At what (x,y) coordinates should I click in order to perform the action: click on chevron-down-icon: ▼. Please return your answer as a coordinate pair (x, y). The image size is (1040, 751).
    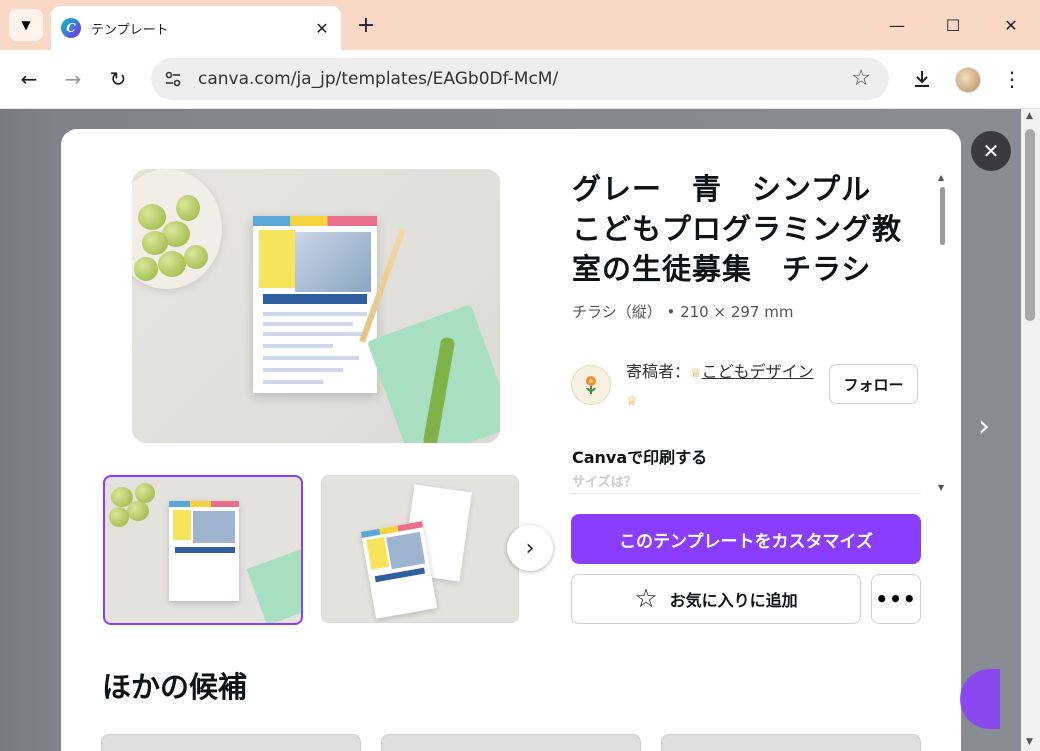
    Looking at the image, I should click on (26, 25).